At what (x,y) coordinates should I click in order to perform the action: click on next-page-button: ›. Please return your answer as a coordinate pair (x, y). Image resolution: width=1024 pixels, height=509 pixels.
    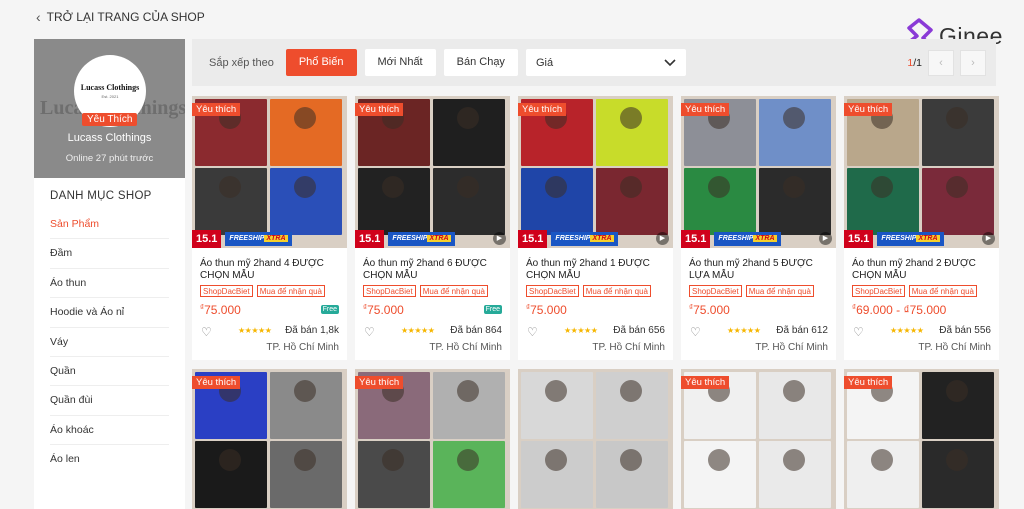
    Looking at the image, I should click on (973, 62).